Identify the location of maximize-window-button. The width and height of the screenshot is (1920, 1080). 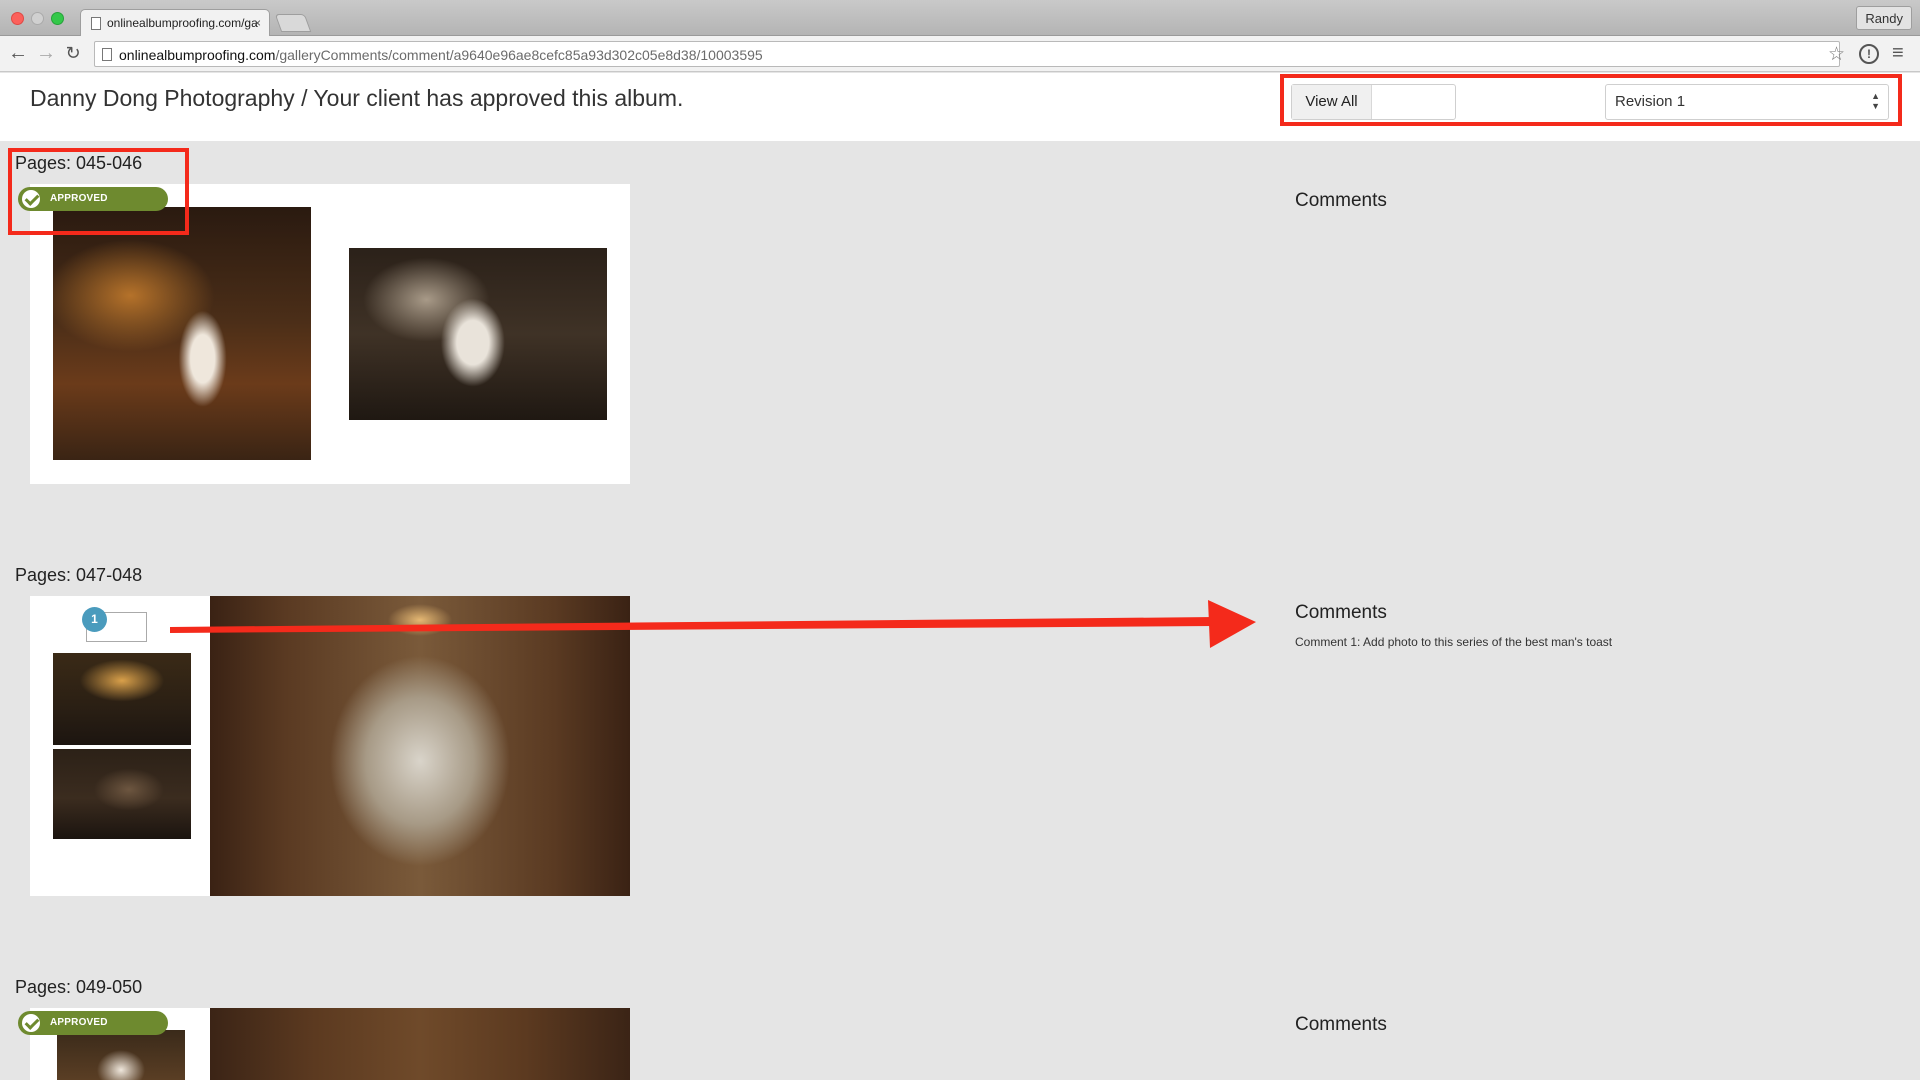
(57, 18).